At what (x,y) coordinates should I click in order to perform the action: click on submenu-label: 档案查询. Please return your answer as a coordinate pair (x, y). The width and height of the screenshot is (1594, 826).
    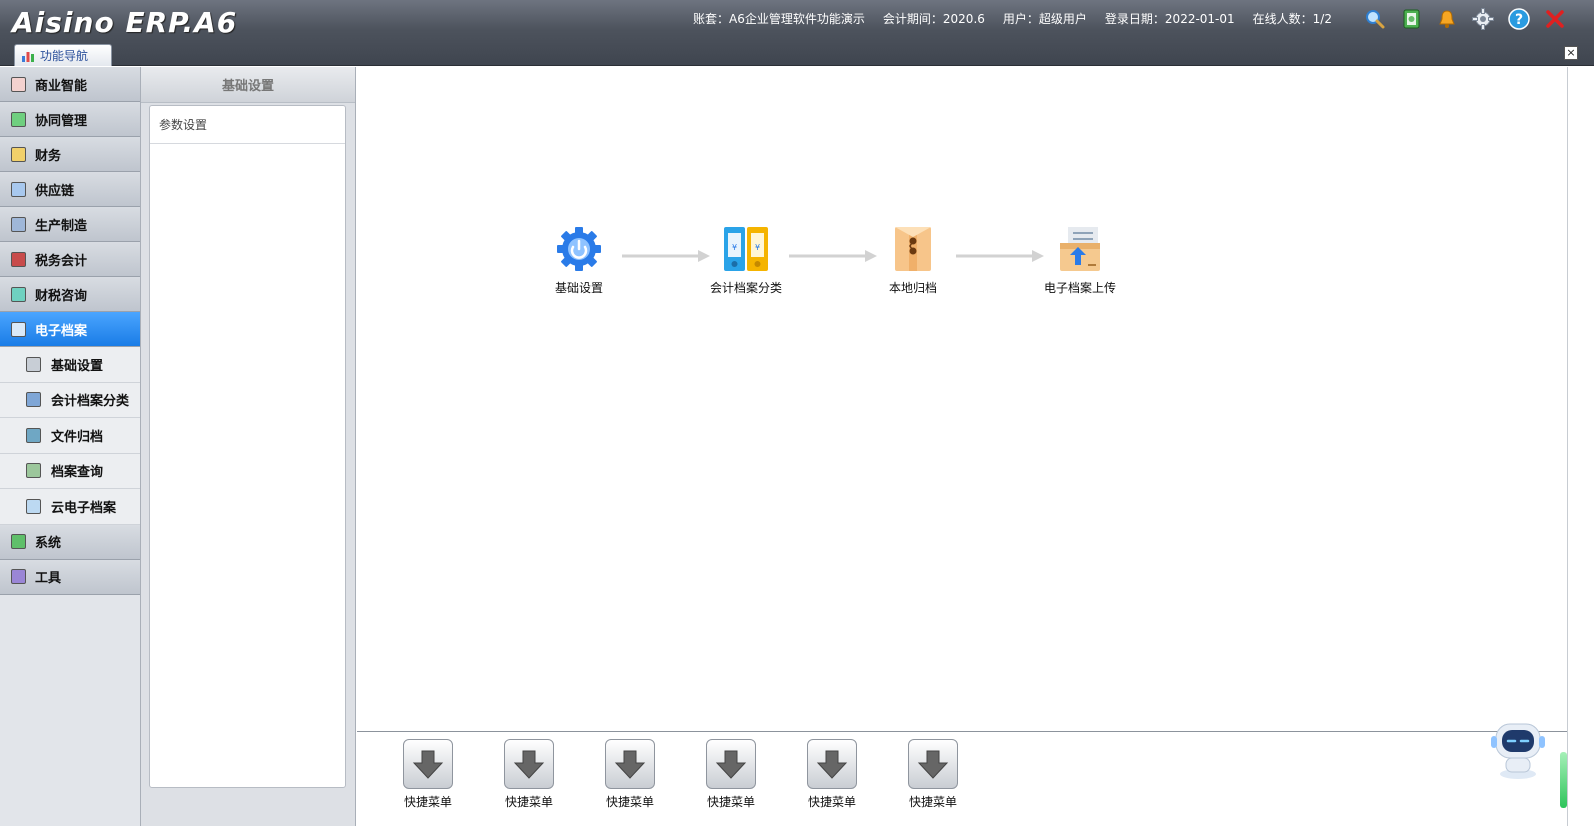
    Looking at the image, I should click on (77, 473).